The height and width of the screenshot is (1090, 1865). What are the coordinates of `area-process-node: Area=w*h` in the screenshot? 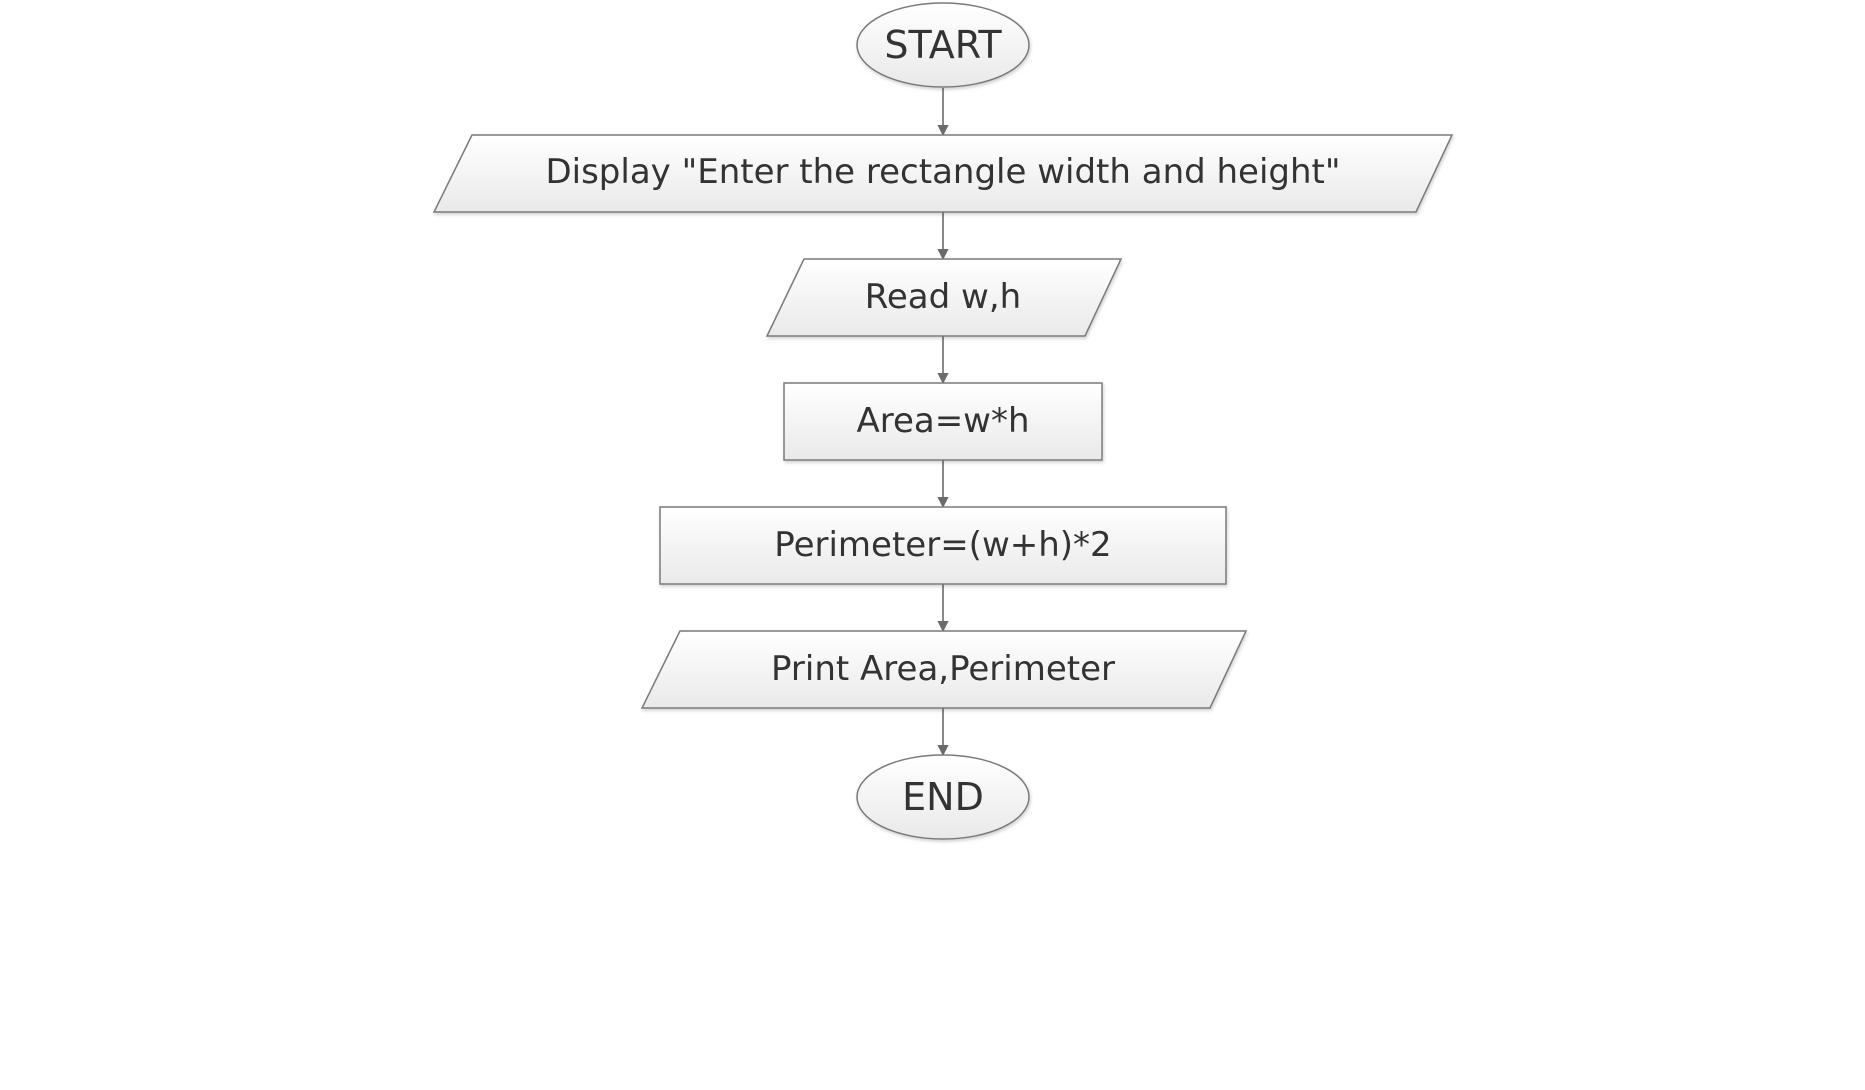 It's located at (943, 421).